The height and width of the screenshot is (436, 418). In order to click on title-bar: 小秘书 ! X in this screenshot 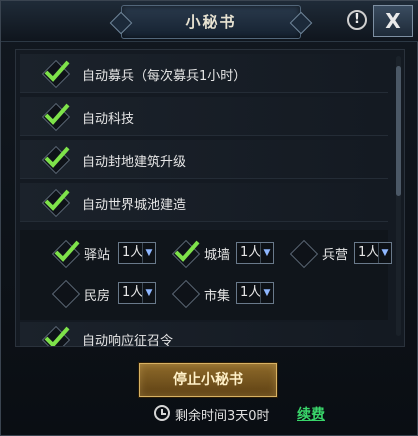, I will do `click(209, 21)`.